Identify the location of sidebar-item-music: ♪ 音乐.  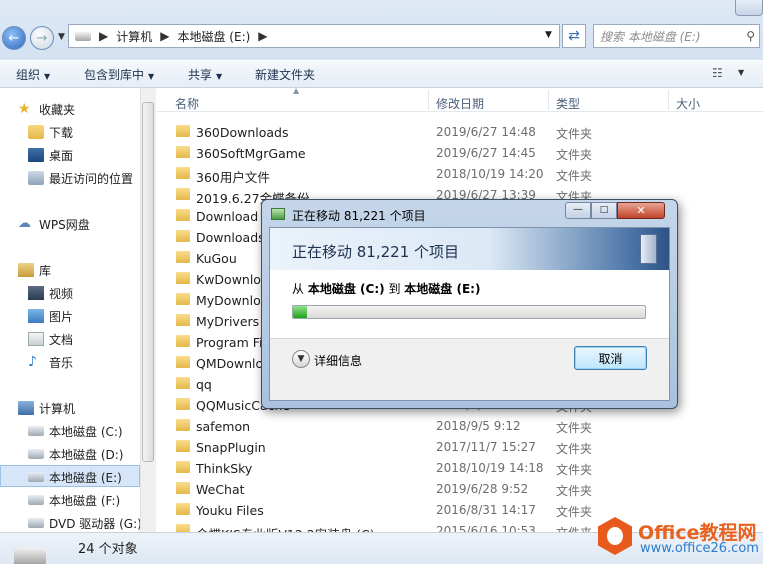
(50, 362).